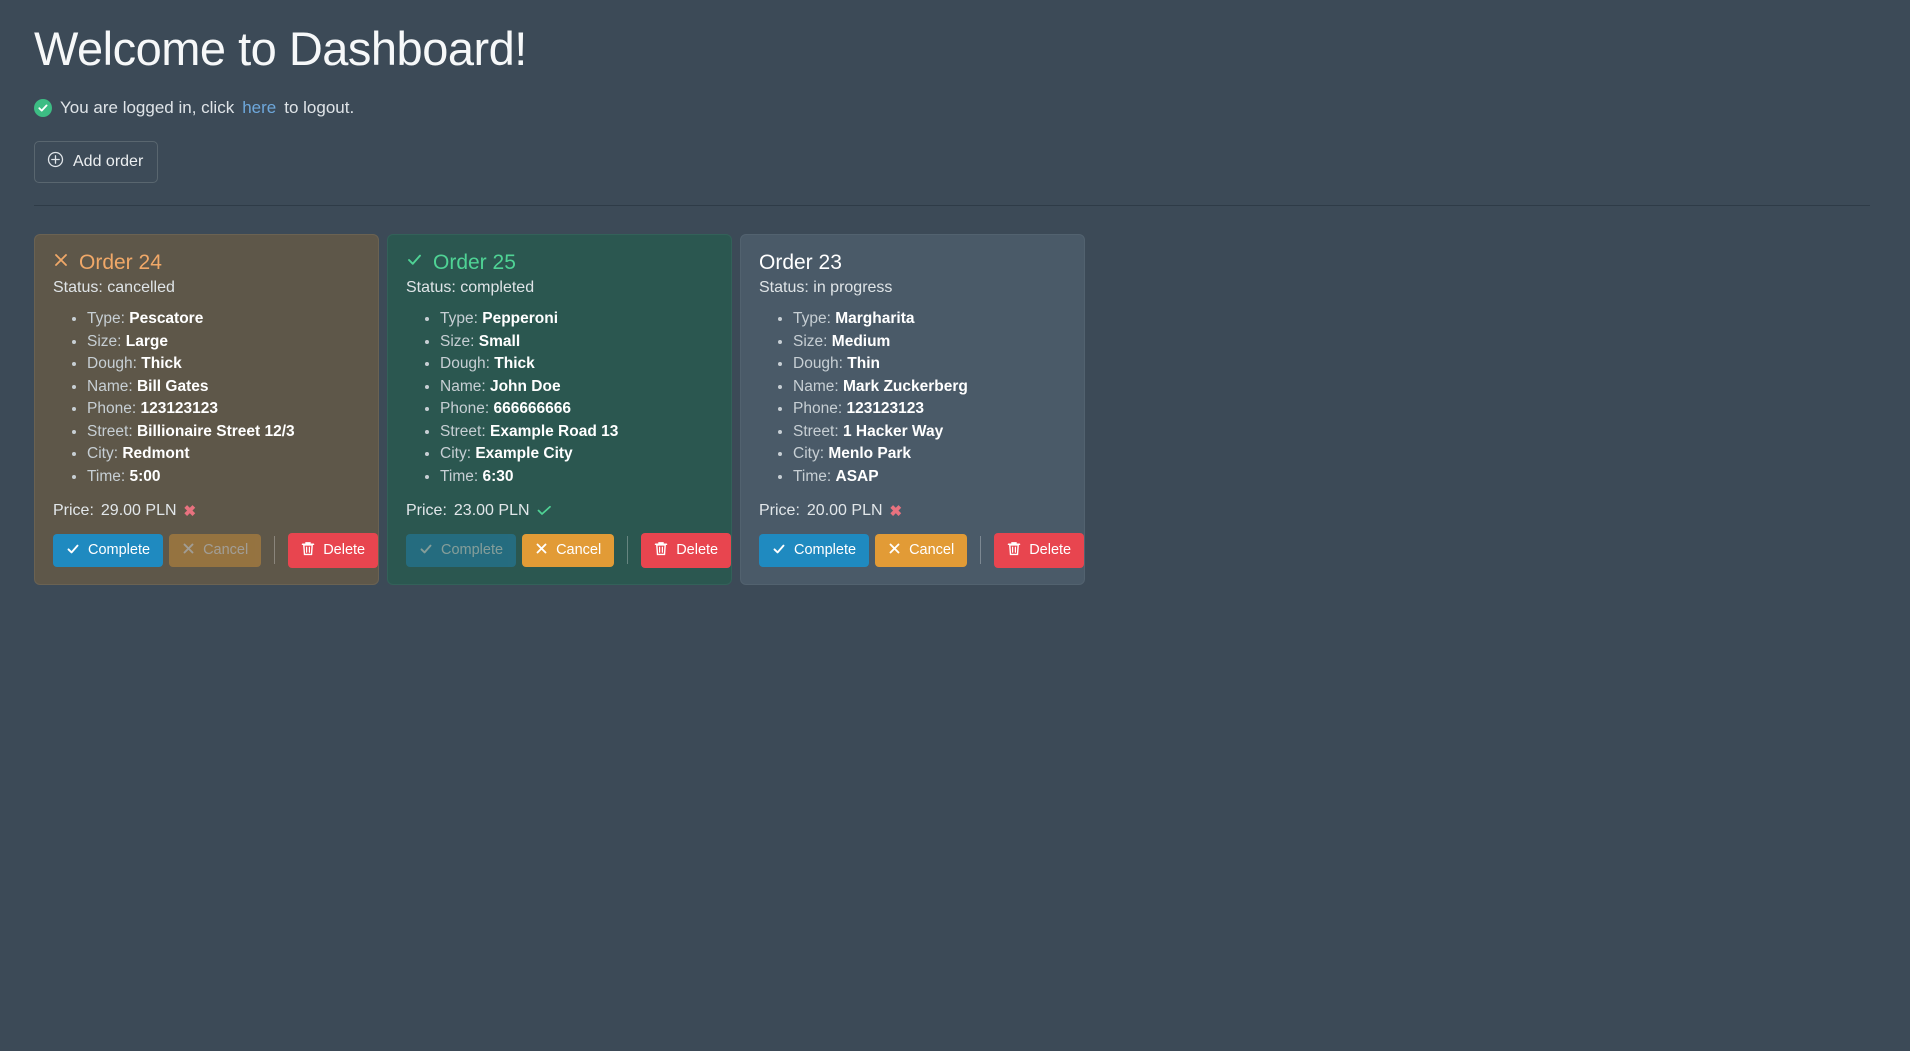 This screenshot has width=1910, height=1051. Describe the element at coordinates (875, 319) in the screenshot. I see `detail-value: Margharita` at that location.